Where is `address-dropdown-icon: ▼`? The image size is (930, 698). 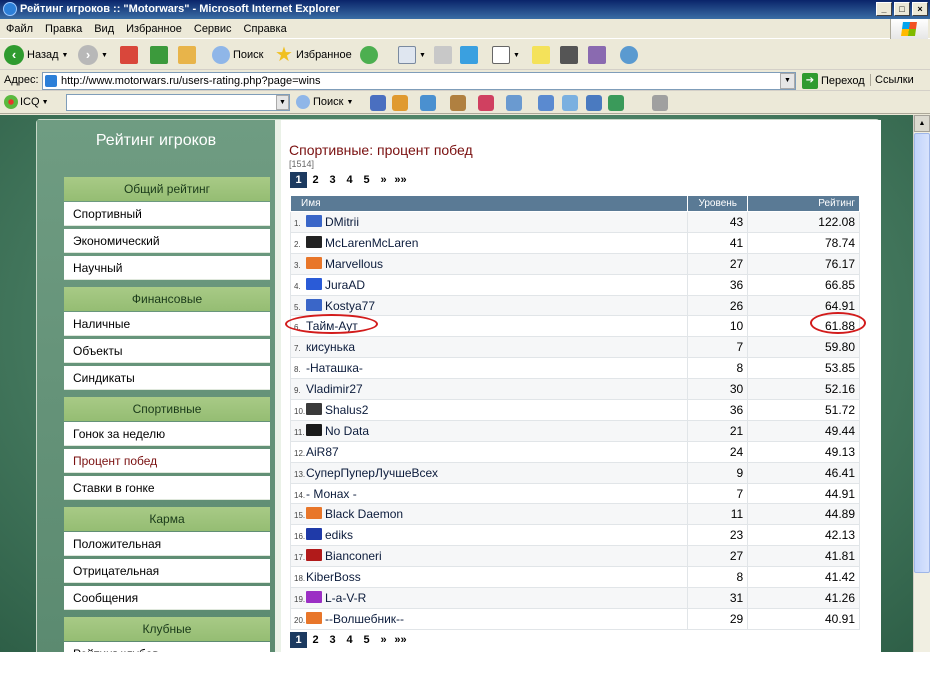 address-dropdown-icon: ▼ is located at coordinates (787, 81).